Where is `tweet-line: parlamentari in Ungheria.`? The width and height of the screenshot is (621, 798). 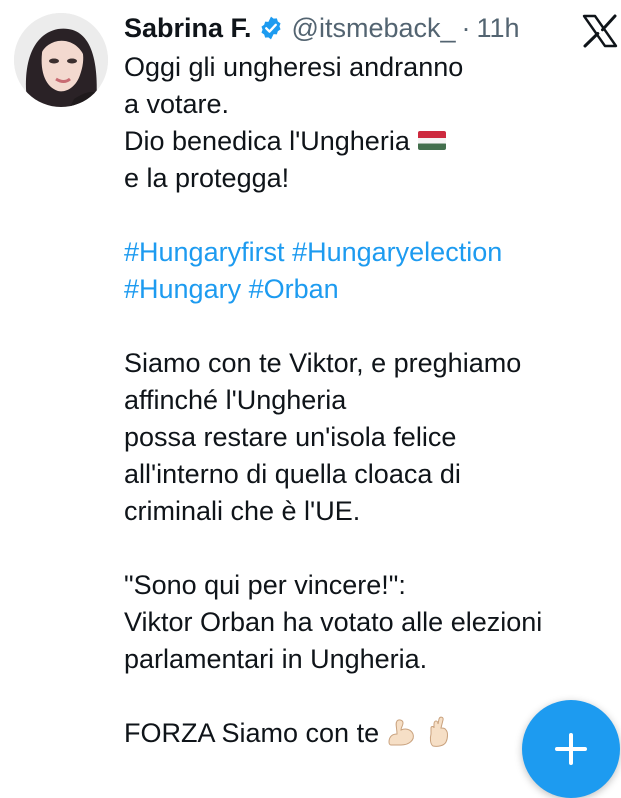 tweet-line: parlamentari in Ungheria. is located at coordinates (276, 659).